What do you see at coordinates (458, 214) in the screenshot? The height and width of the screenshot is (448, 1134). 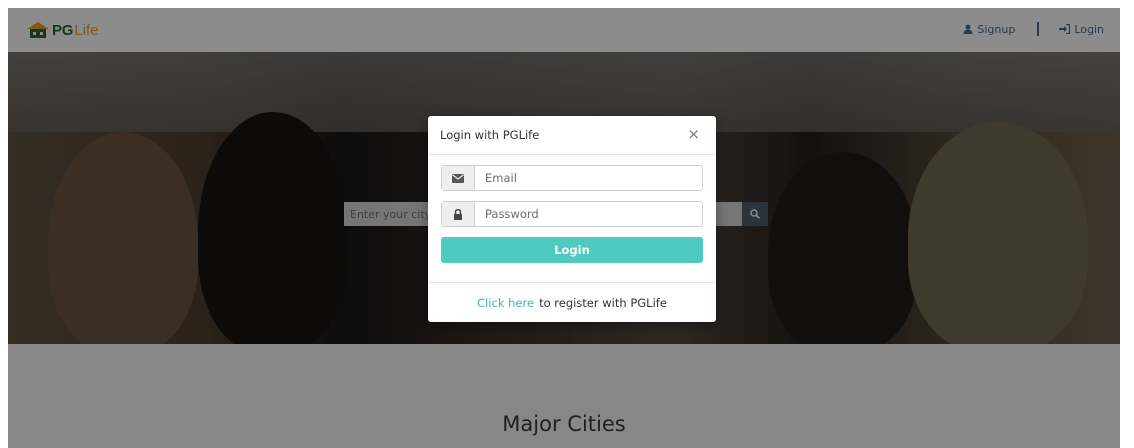 I see `lock-icon` at bounding box center [458, 214].